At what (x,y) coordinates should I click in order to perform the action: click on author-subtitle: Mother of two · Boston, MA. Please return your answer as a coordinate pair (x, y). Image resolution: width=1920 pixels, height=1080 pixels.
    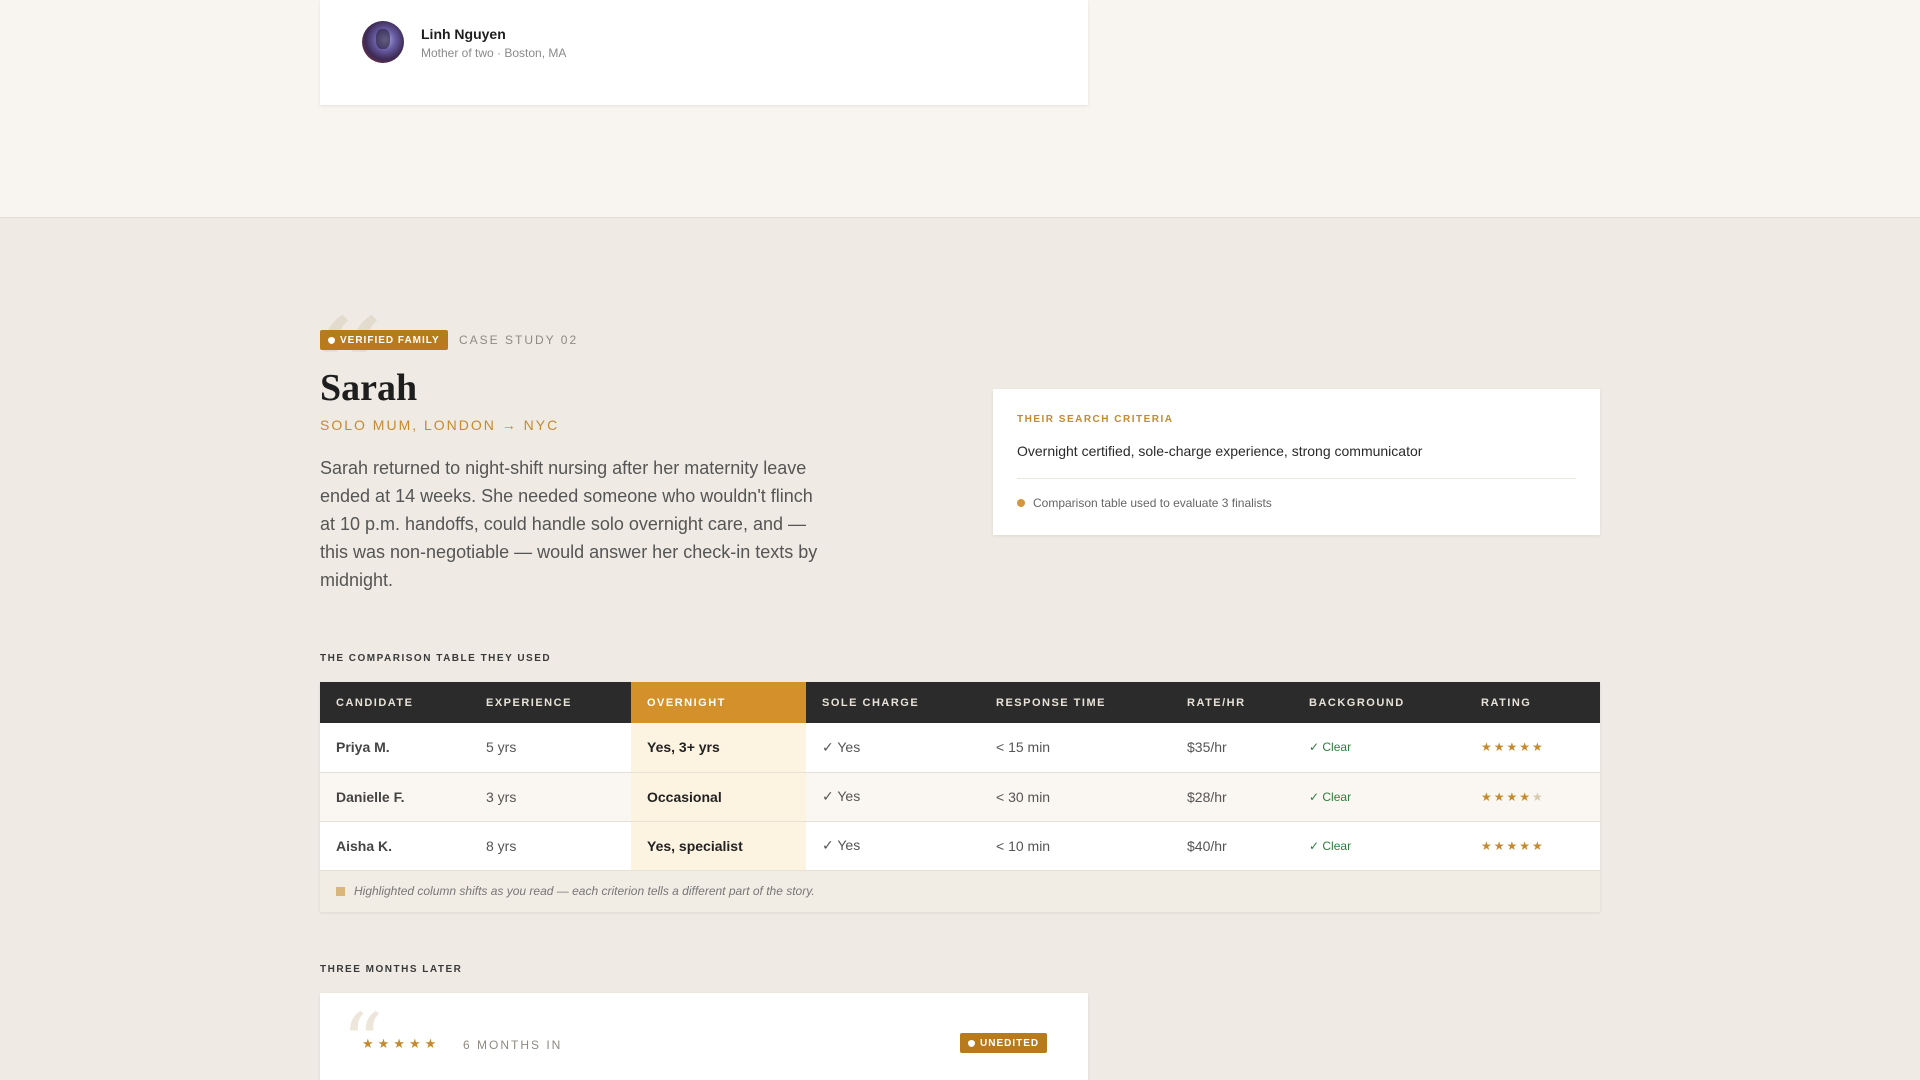
    Looking at the image, I should click on (494, 53).